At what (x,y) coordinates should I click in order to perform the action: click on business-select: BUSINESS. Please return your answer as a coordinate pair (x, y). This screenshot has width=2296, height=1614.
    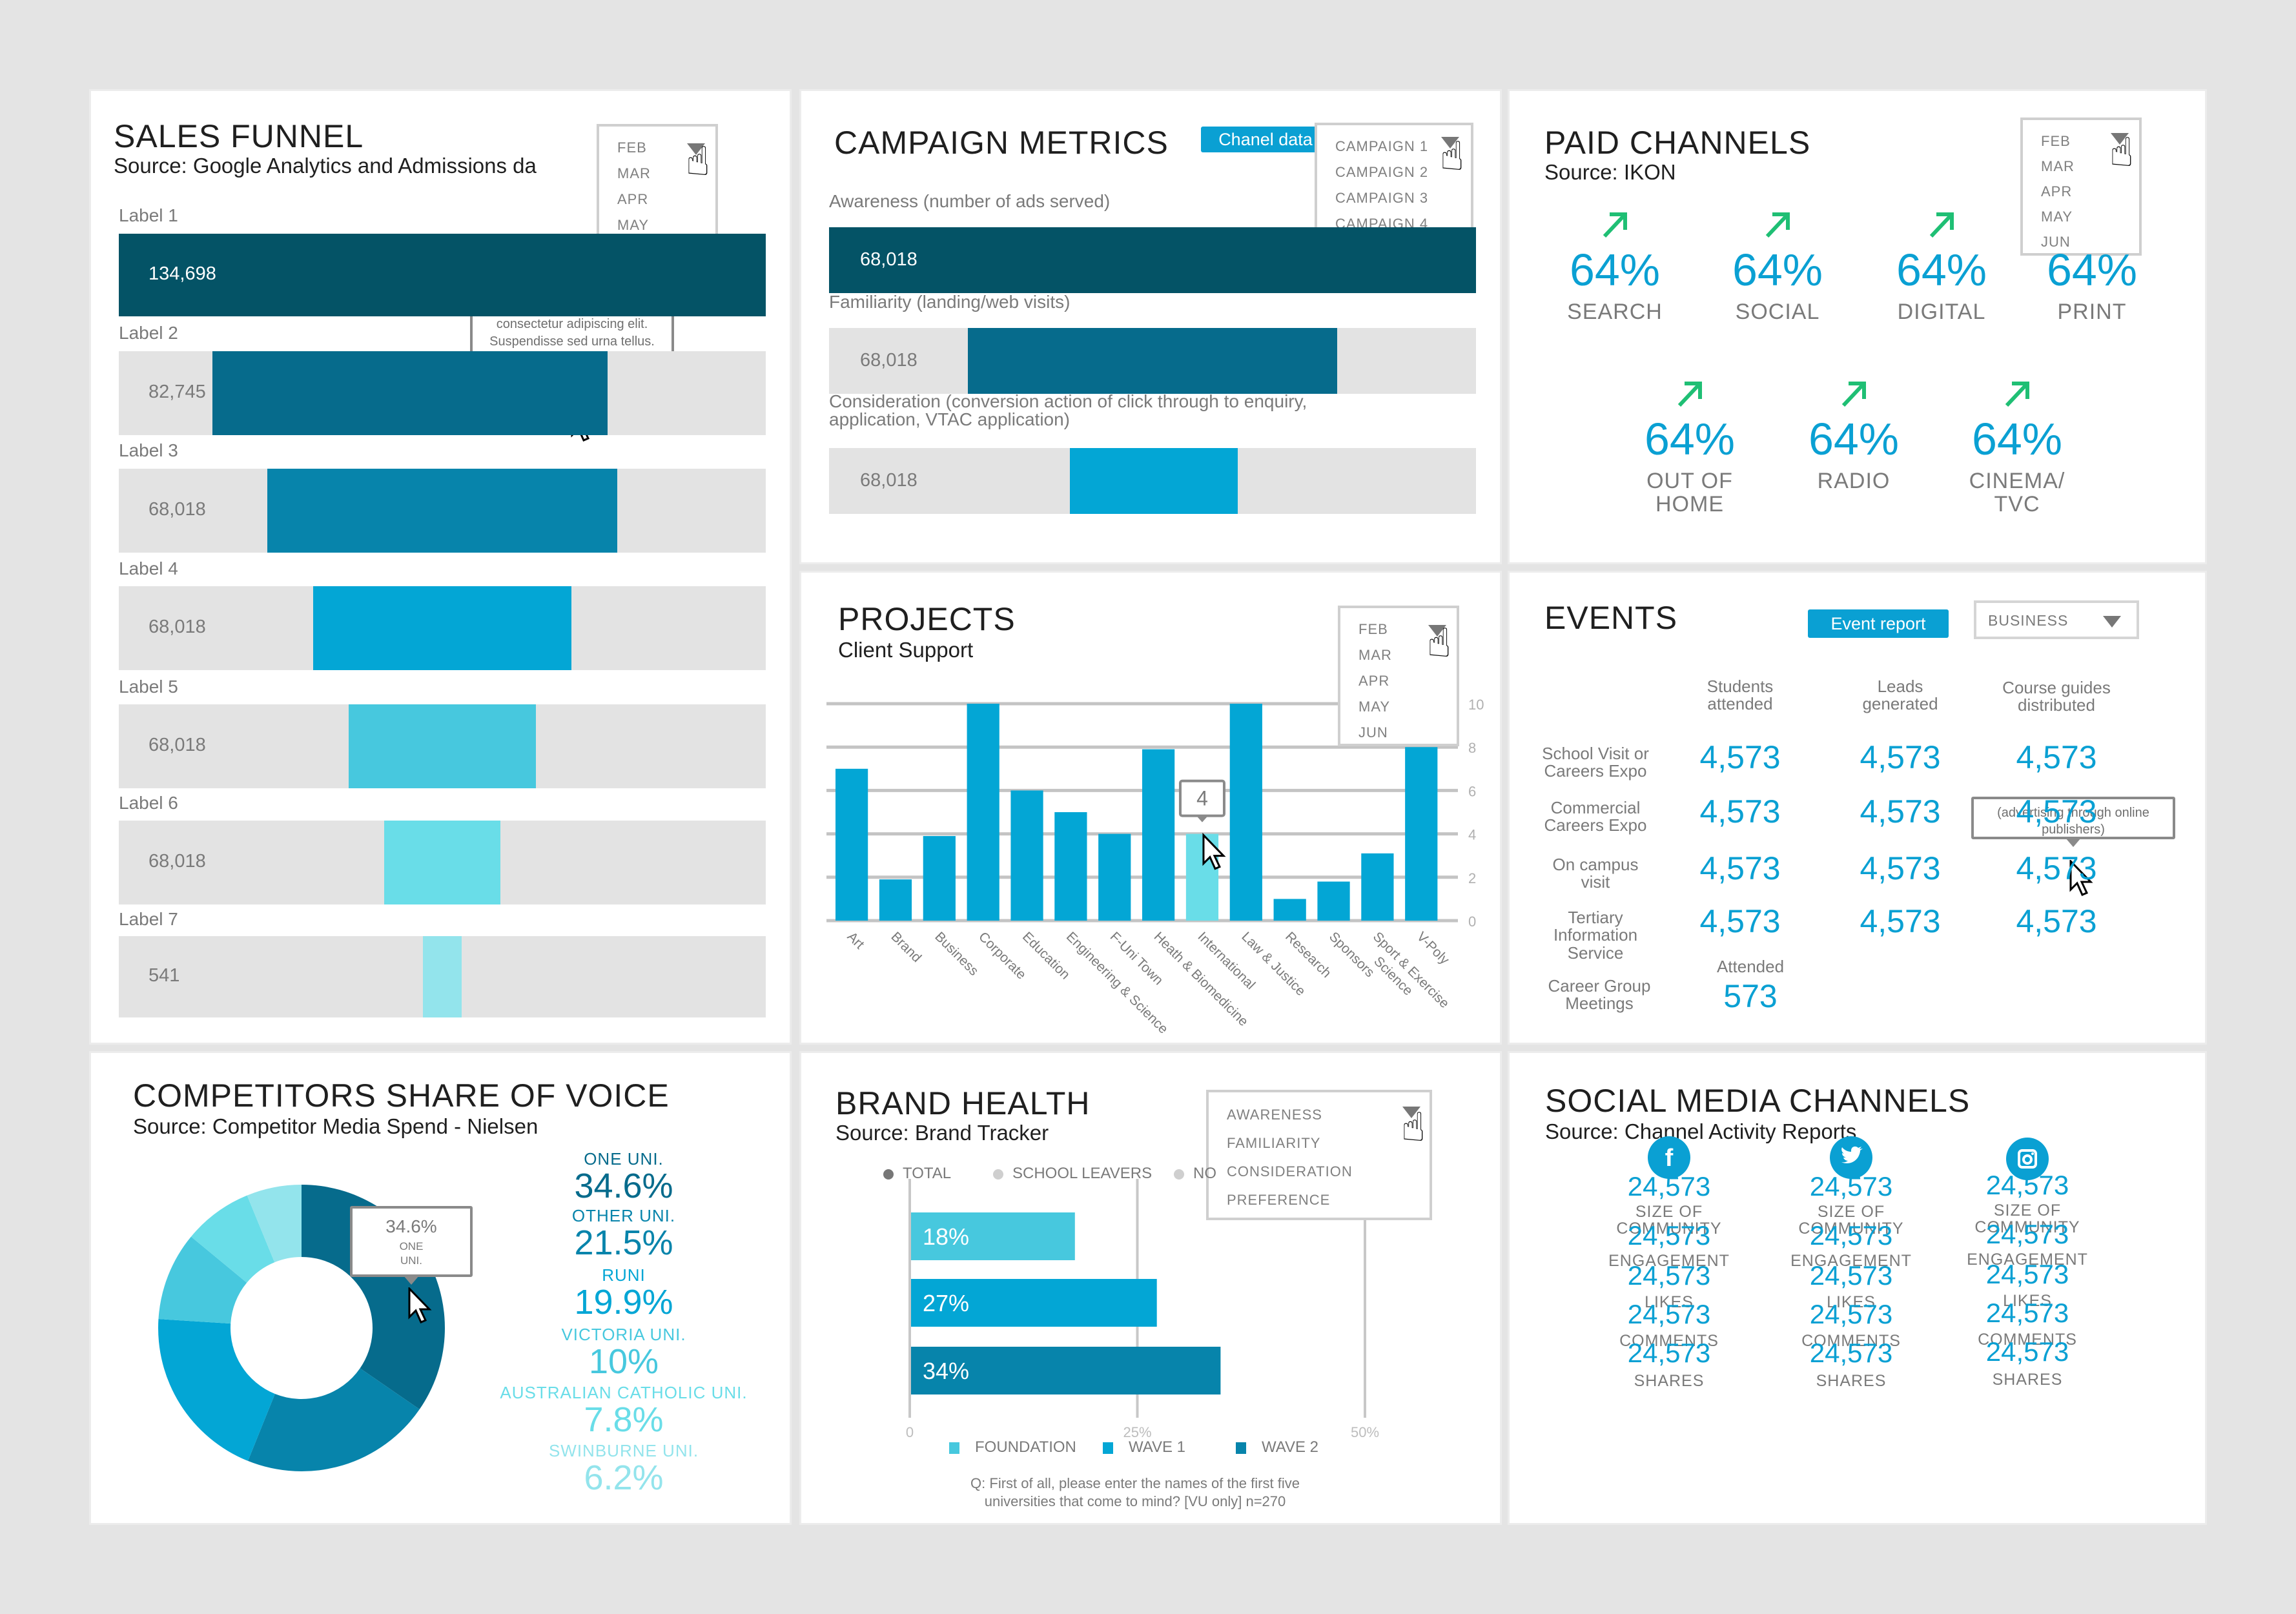
    Looking at the image, I should click on (2056, 619).